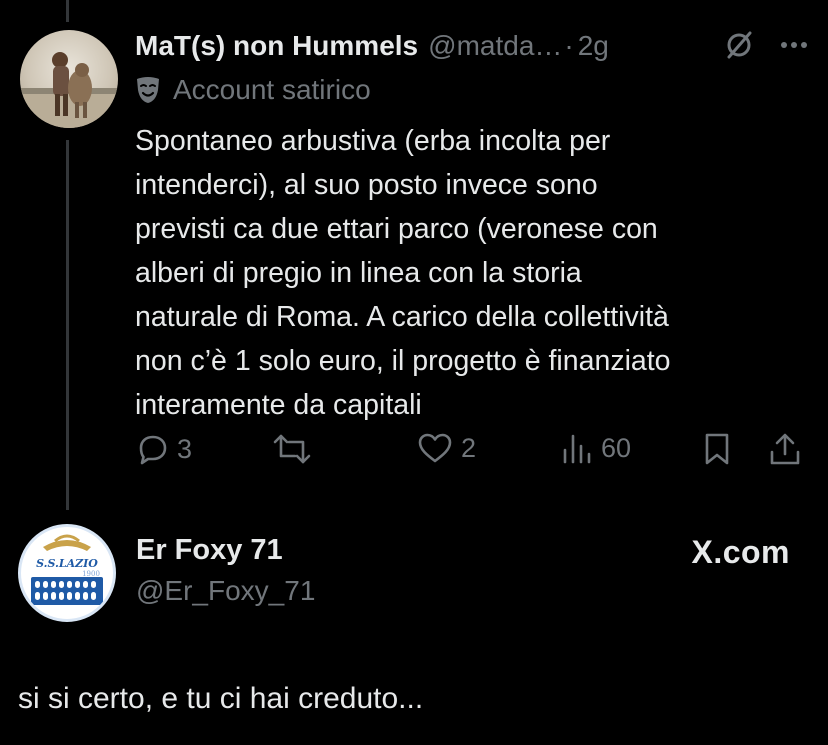  What do you see at coordinates (152, 449) in the screenshot?
I see `reply-icon` at bounding box center [152, 449].